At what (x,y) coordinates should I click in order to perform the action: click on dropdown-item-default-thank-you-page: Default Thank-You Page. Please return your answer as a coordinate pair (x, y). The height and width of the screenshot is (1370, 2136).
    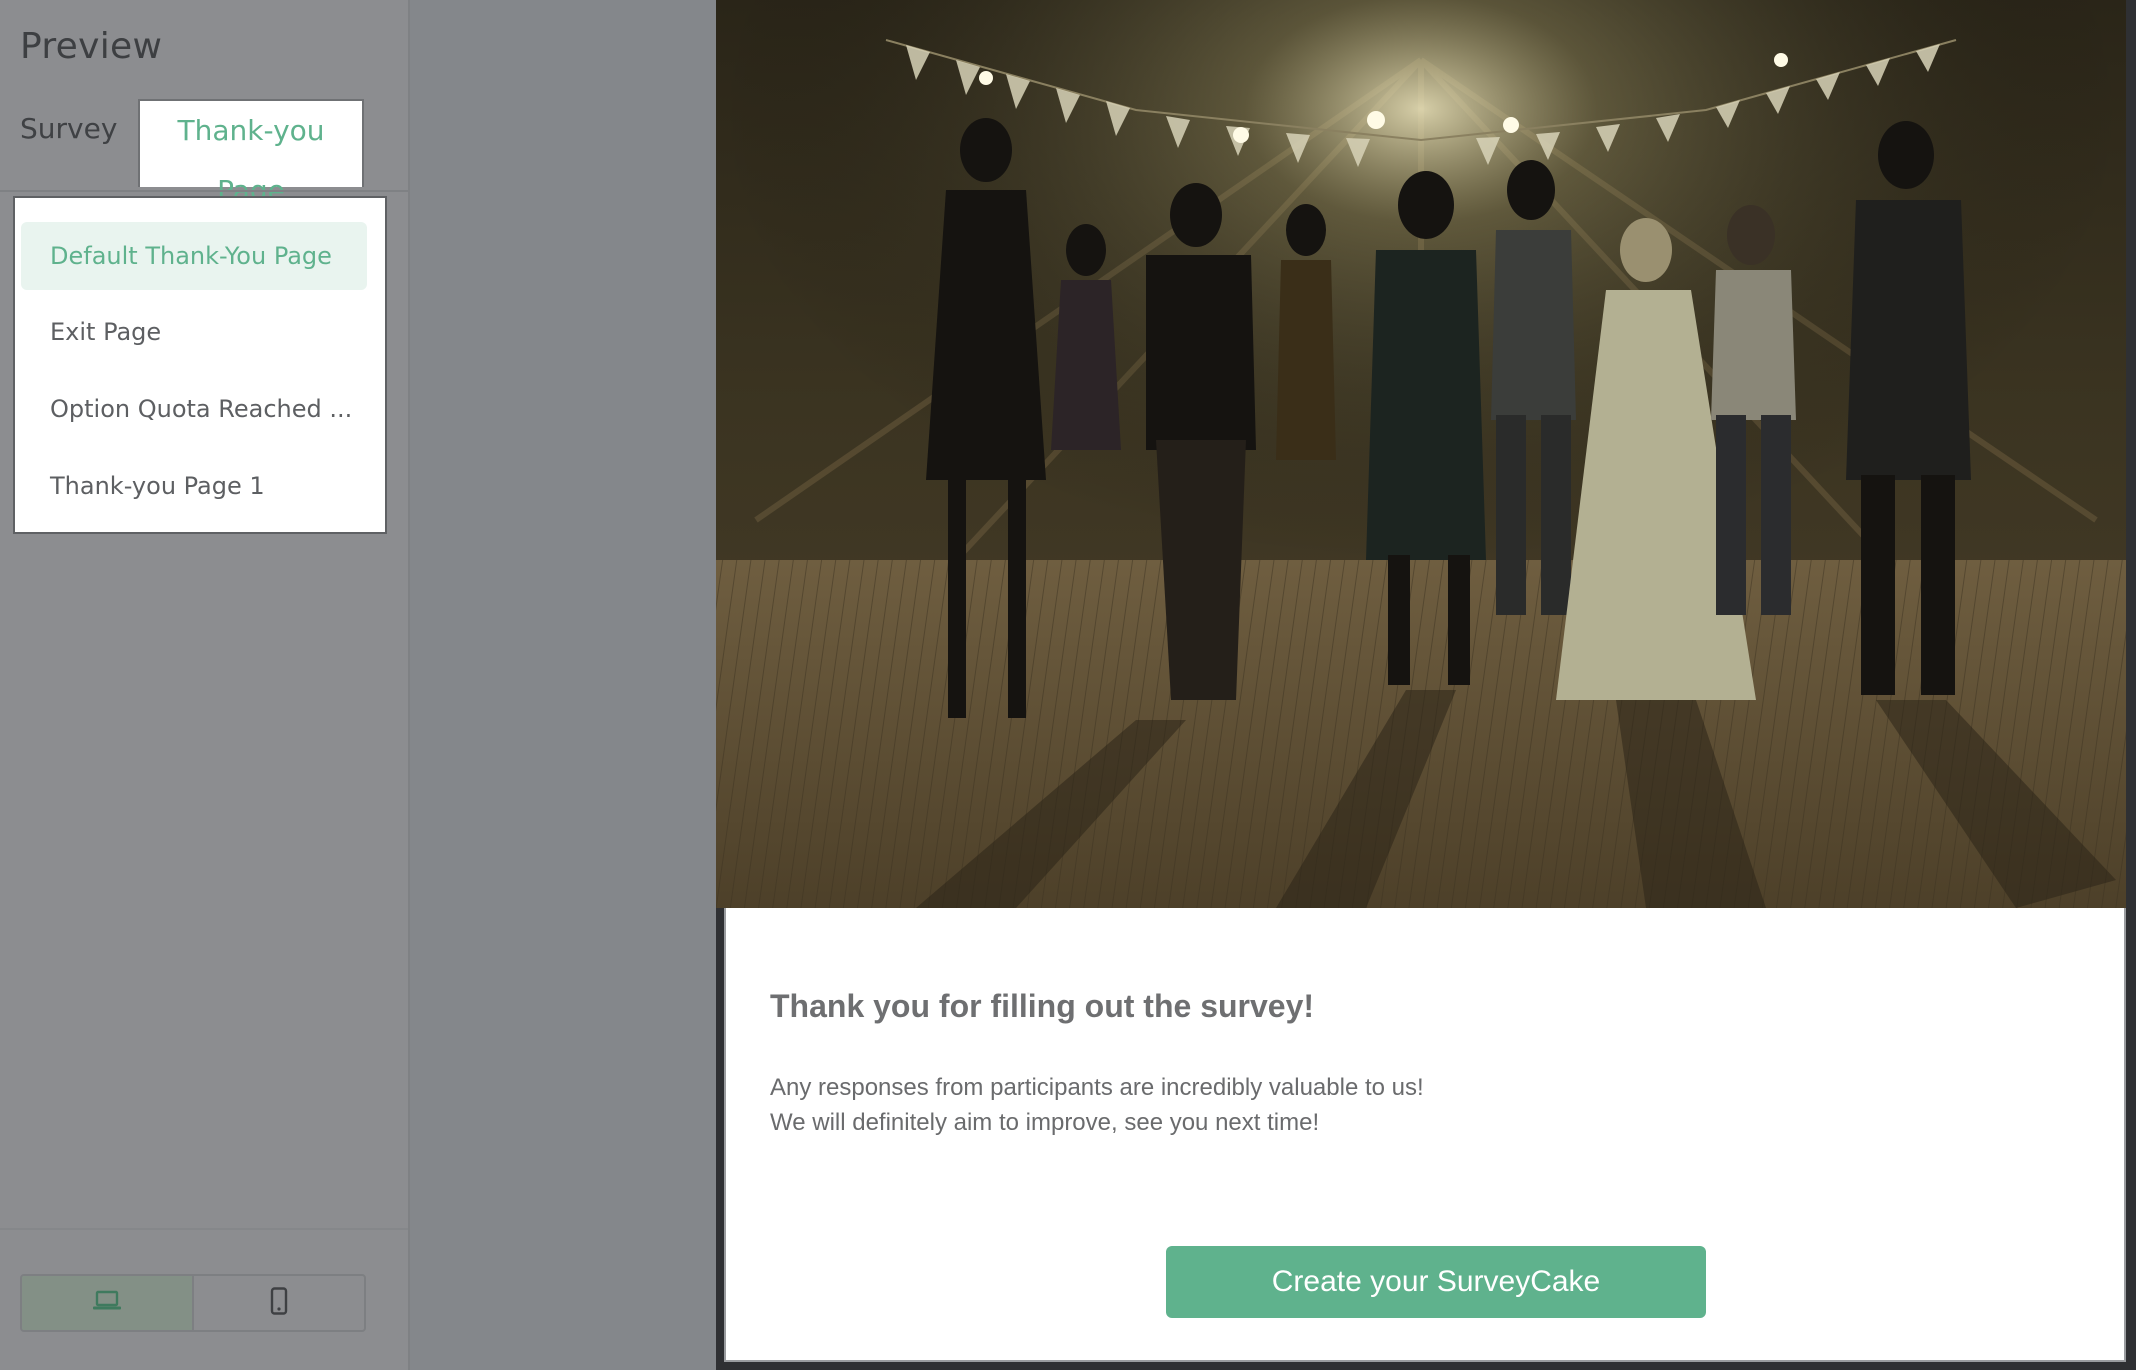
    Looking at the image, I should click on (194, 256).